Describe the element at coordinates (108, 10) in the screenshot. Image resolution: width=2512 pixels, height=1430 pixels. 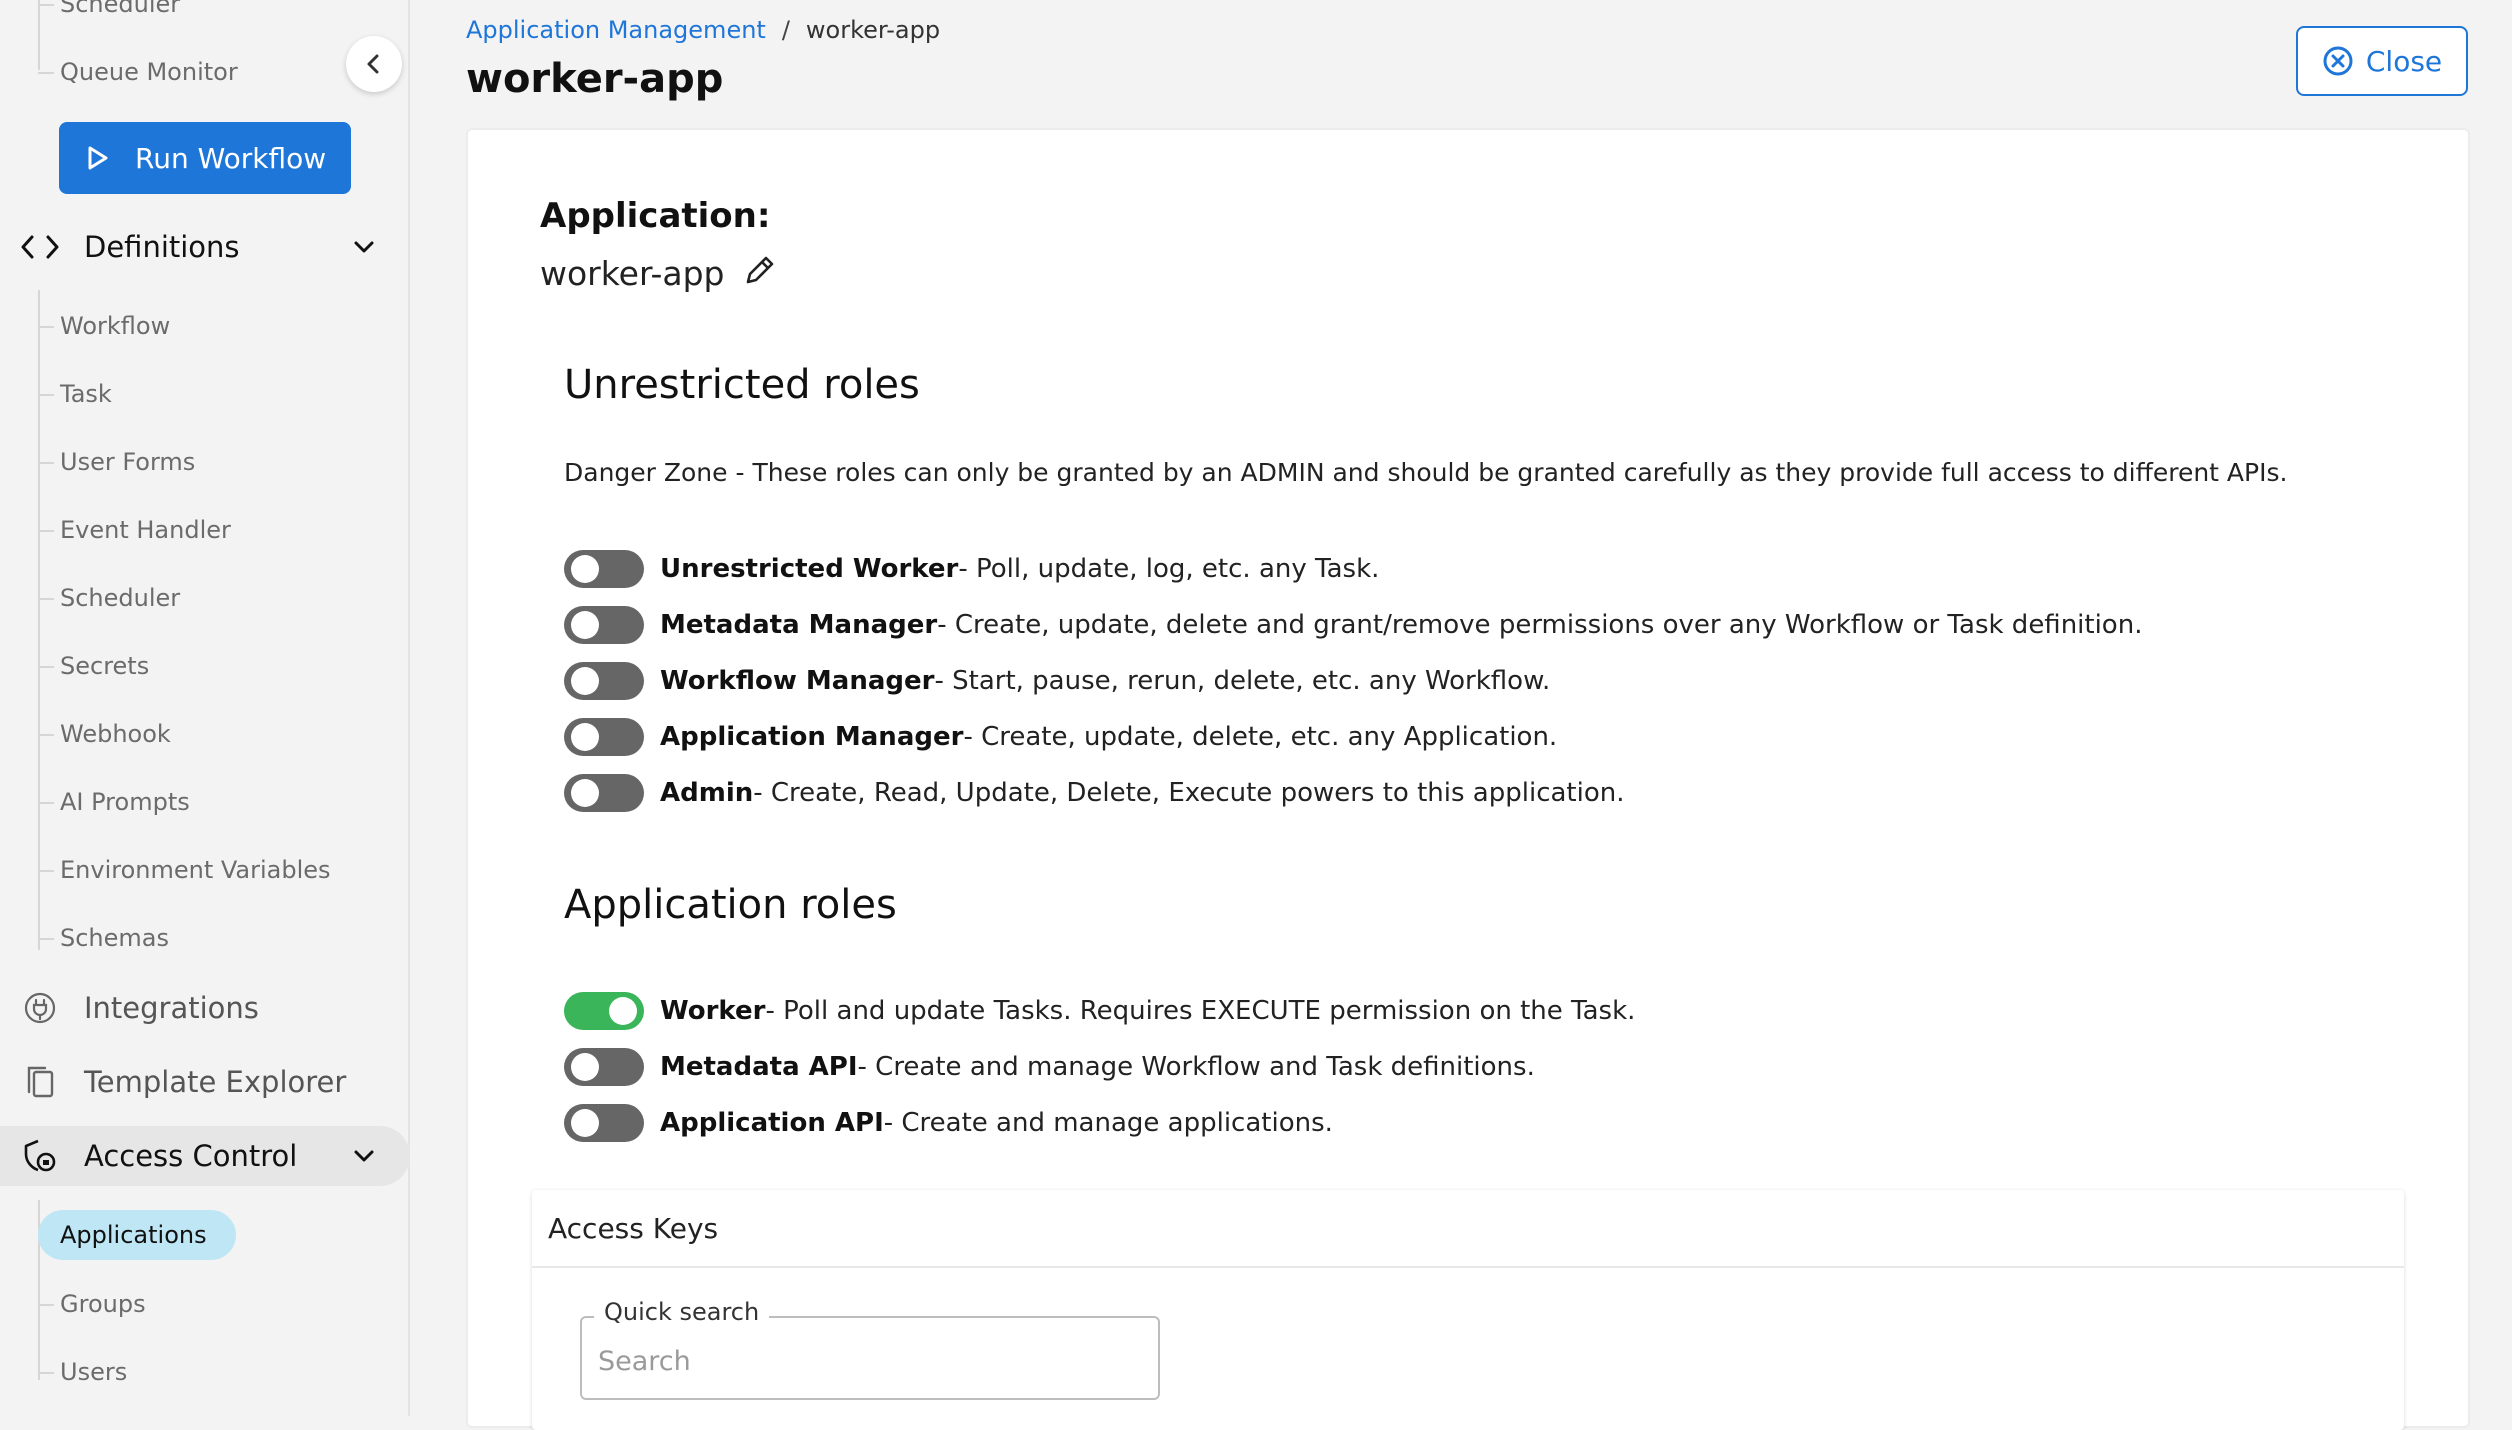
I see `sidebar-item-scheduler-top: Scheduler` at that location.